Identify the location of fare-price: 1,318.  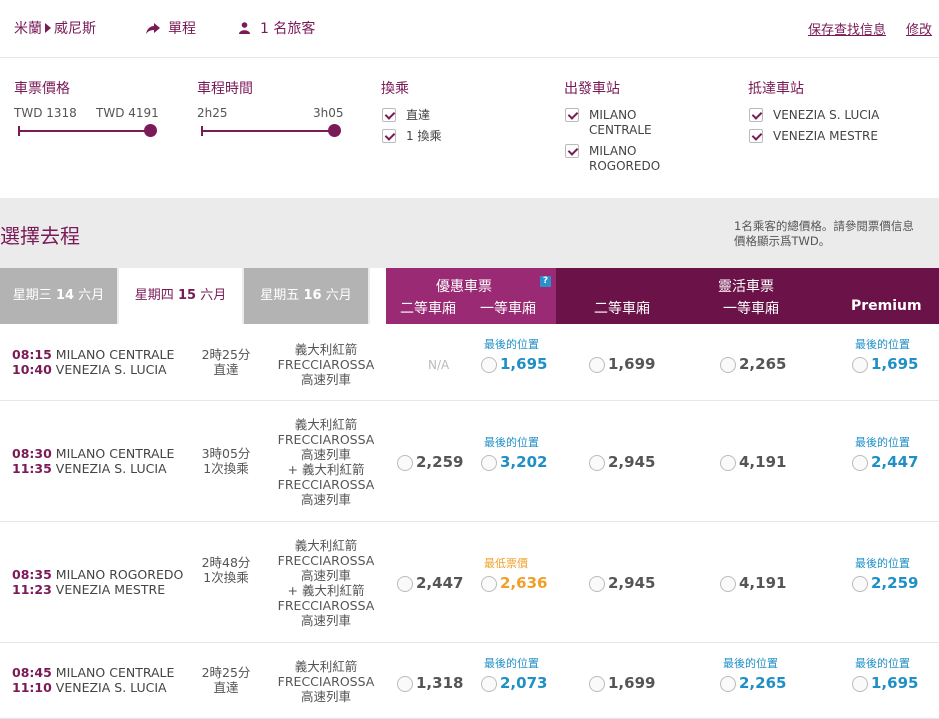
(440, 683).